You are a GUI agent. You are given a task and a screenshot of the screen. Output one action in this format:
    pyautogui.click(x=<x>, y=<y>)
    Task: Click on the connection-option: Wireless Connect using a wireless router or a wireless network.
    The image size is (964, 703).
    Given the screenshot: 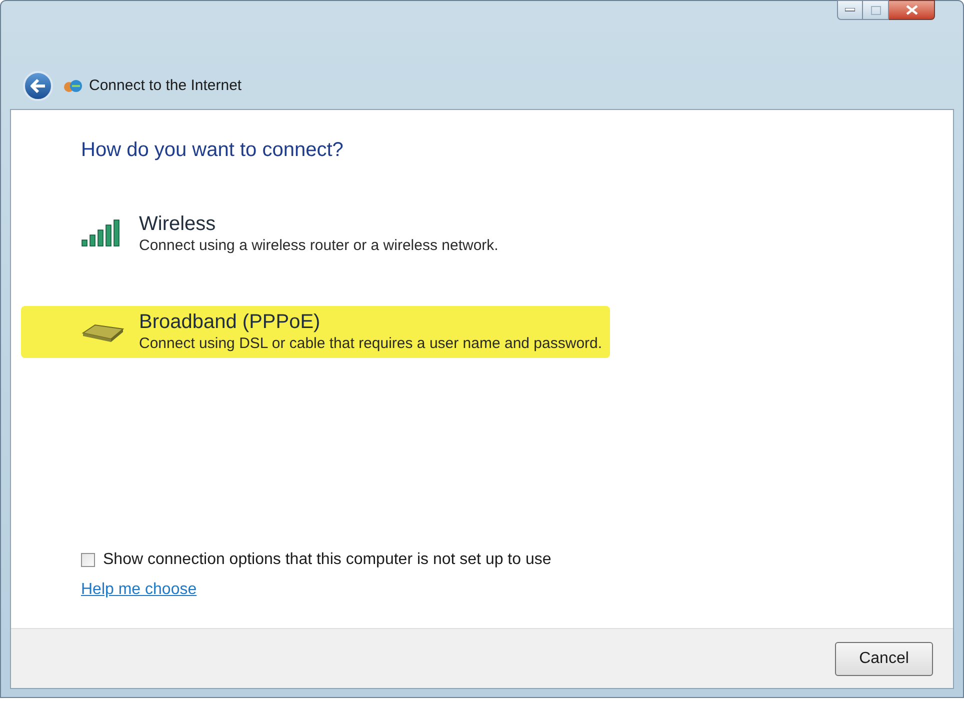 What is the action you would take?
    pyautogui.click(x=263, y=234)
    